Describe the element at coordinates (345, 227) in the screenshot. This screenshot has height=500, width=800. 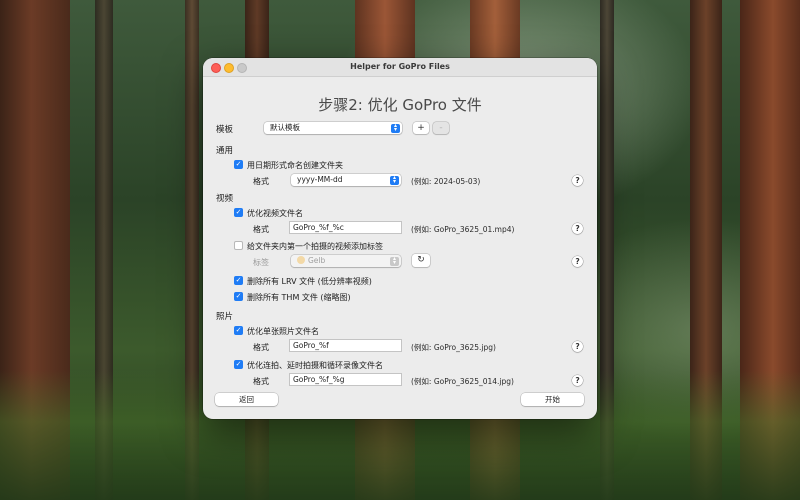
I see `video-format-field: GoPro_%f_%c` at that location.